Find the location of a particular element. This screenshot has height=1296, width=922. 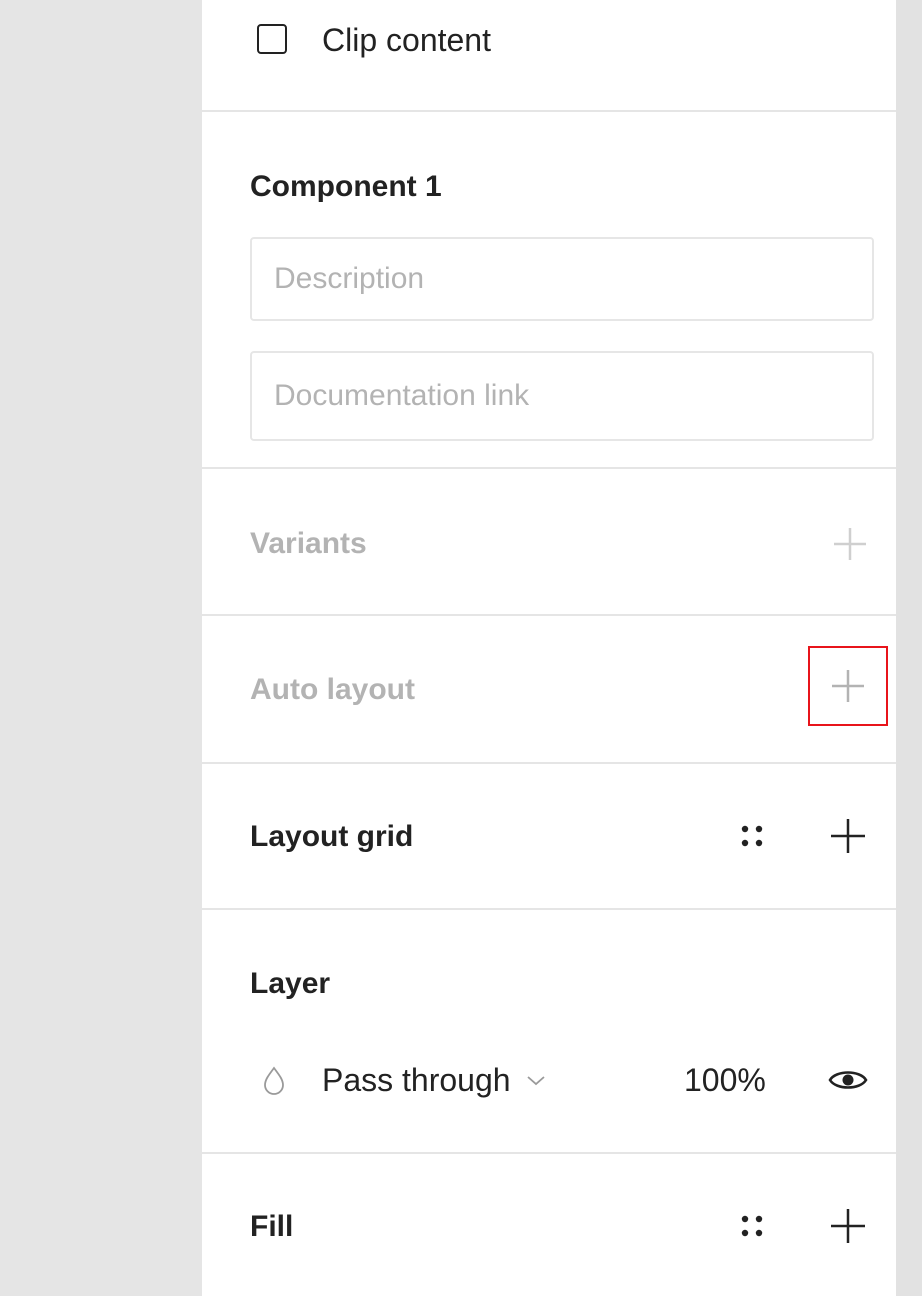

documentation-link-field is located at coordinates (562, 396).